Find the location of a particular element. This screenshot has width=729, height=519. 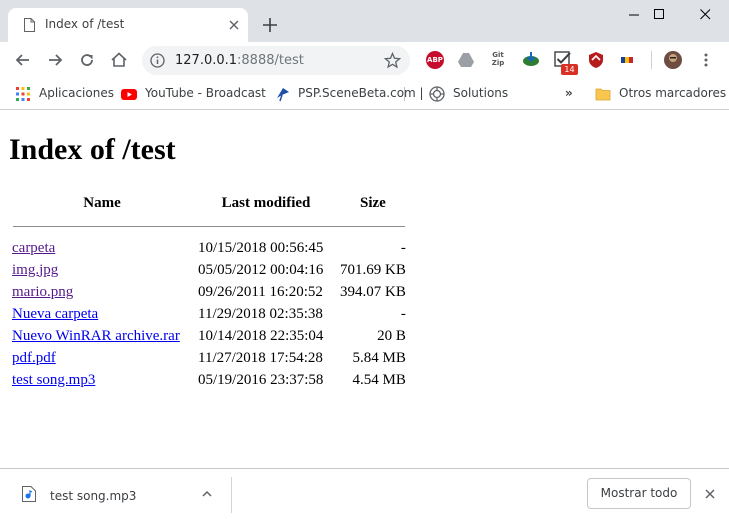

gitzip-icon: Git Zip is located at coordinates (498, 60).